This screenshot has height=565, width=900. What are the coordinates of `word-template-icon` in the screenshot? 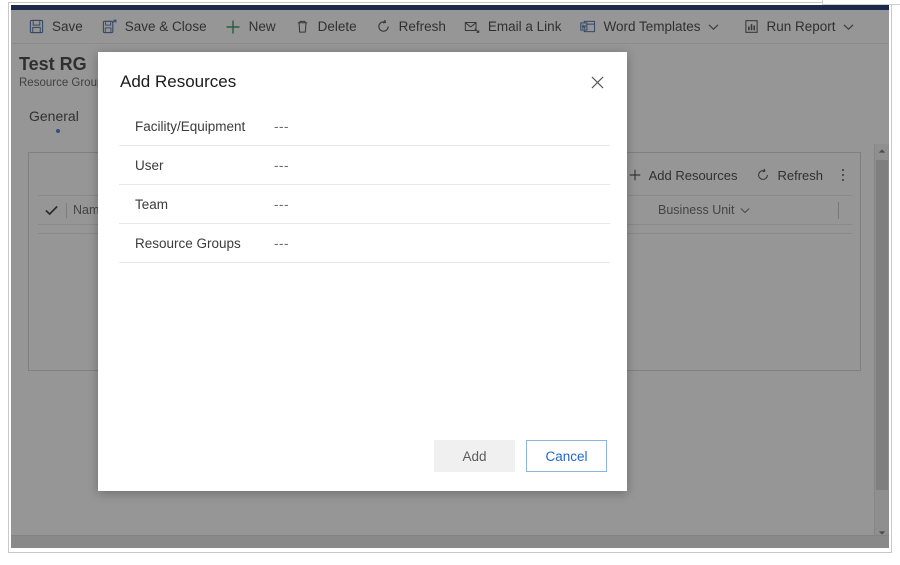 It's located at (587, 26).